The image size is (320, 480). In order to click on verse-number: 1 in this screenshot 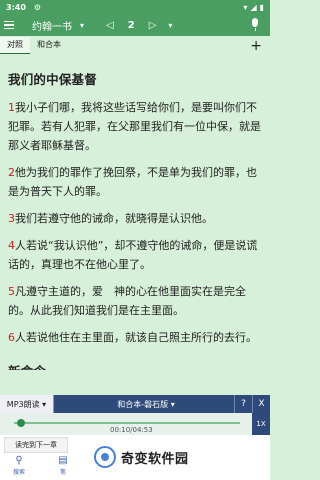, I will do `click(11, 107)`.